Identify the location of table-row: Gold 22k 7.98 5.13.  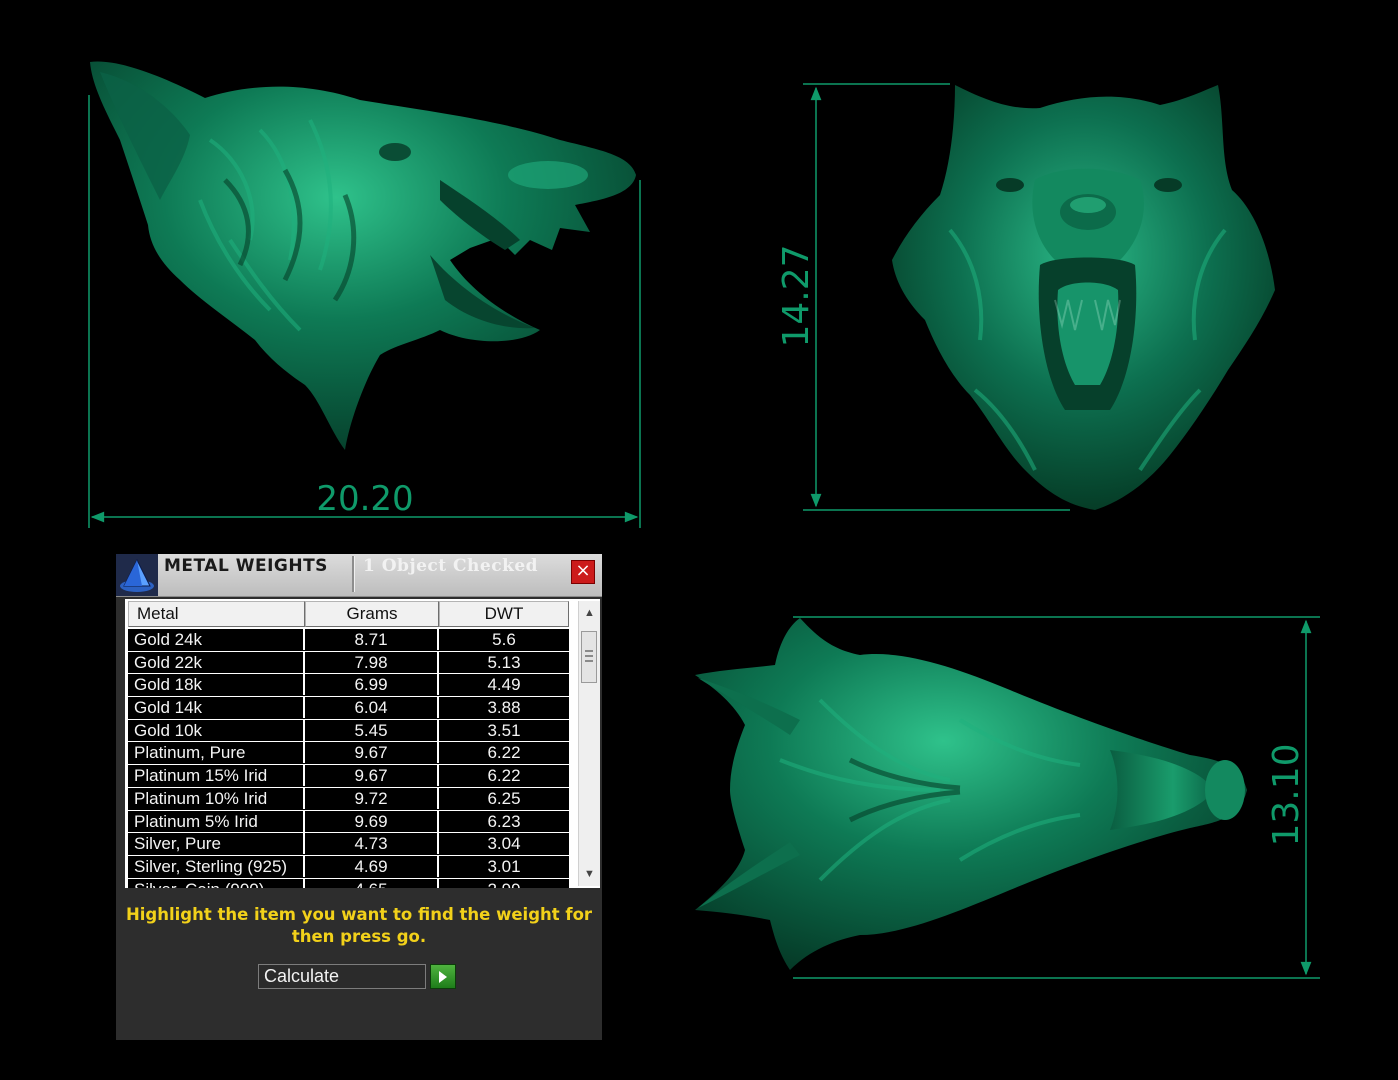
(348, 663).